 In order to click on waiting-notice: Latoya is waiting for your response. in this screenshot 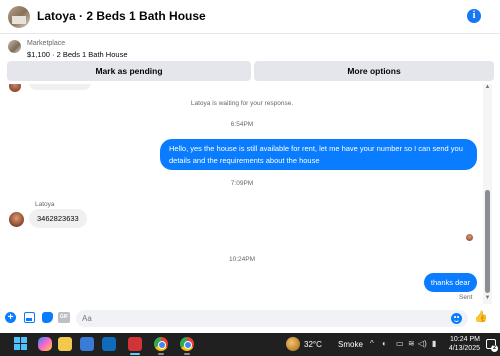, I will do `click(242, 103)`.